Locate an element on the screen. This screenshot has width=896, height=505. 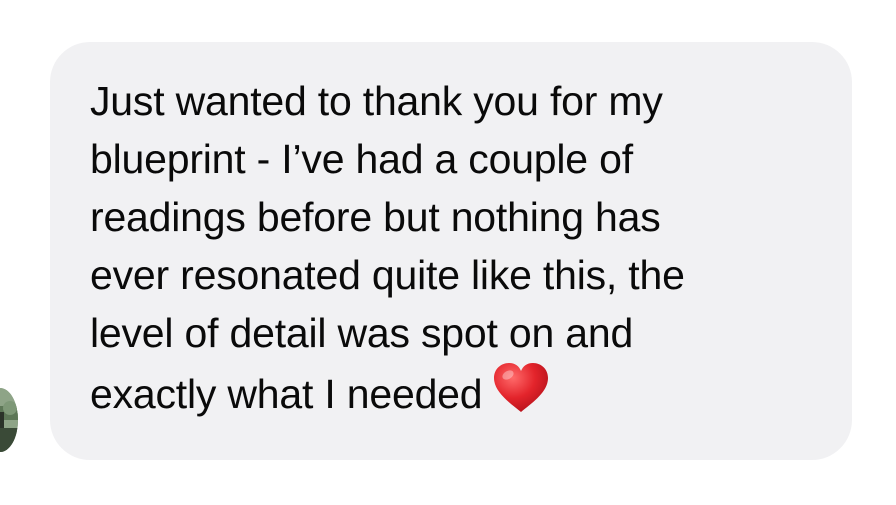
message-line: level of detail was spot on and is located at coordinates (362, 333).